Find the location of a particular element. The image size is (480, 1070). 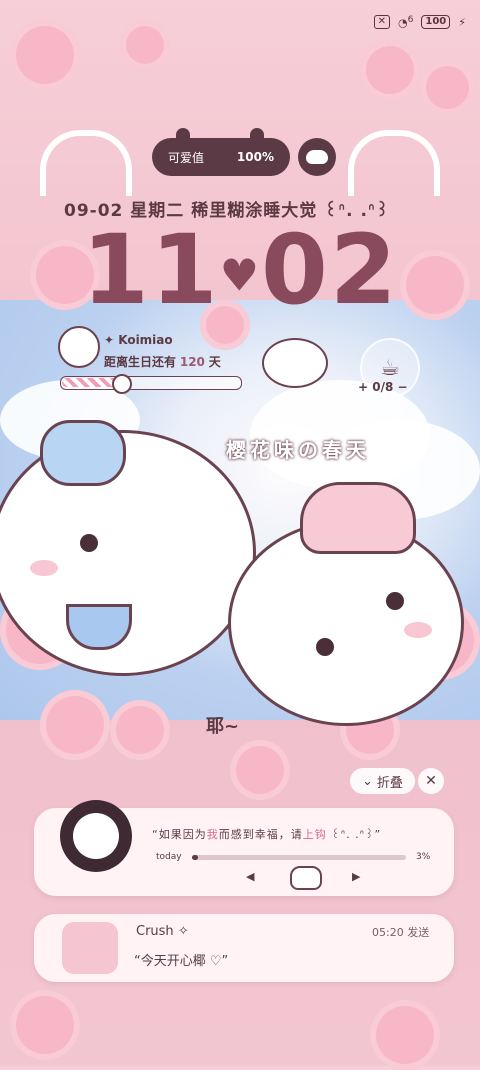

collapse-label: 折叠 is located at coordinates (389, 783).